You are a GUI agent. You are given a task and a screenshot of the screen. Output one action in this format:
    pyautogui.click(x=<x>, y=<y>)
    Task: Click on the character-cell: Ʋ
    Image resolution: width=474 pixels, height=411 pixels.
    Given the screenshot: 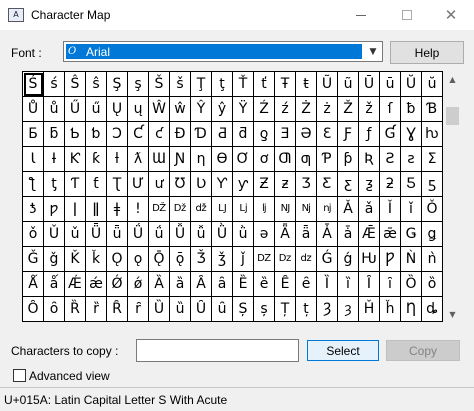 What is the action you would take?
    pyautogui.click(x=201, y=184)
    